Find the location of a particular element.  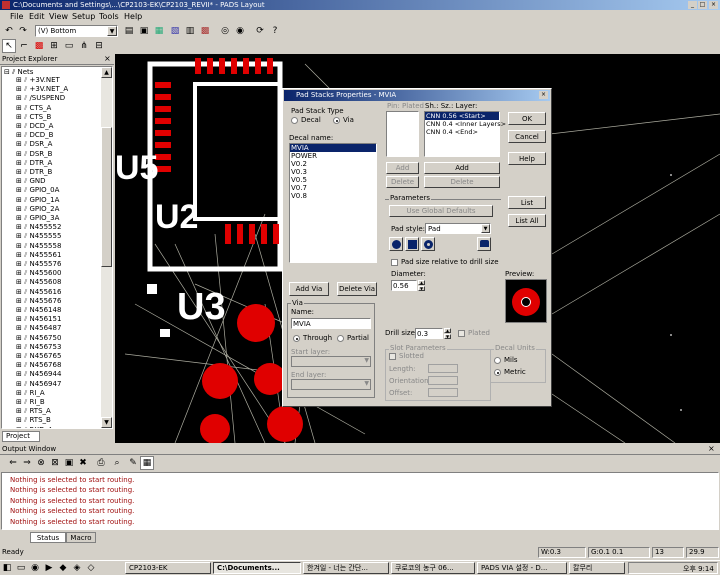

net-item: ⊞ ⫽ N456947 is located at coordinates (38, 384).